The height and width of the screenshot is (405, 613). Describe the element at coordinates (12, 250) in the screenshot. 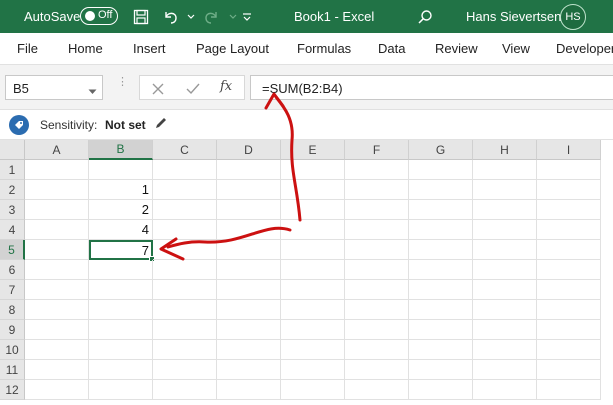

I see `row-header-5: 5` at that location.